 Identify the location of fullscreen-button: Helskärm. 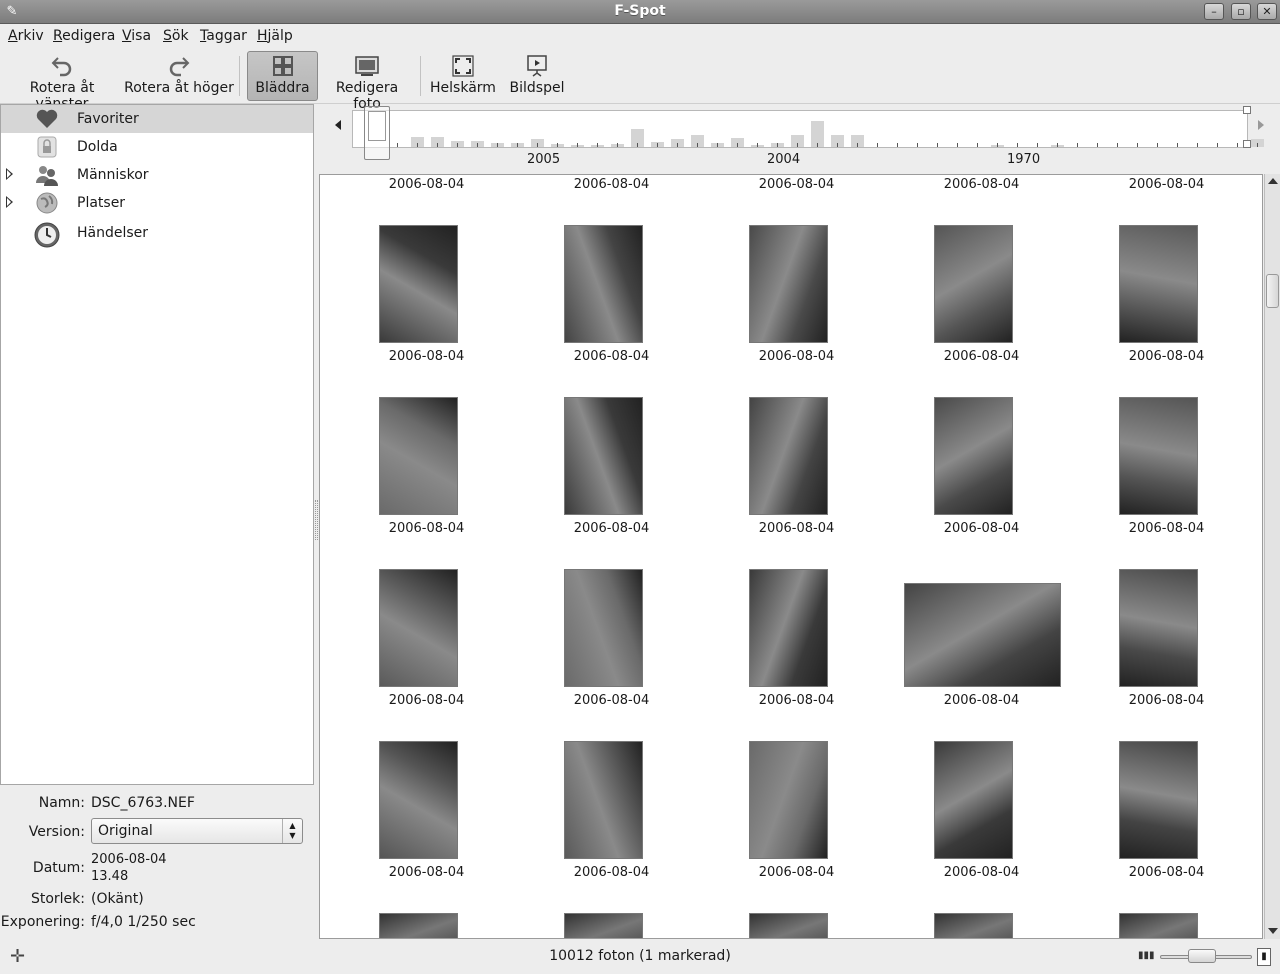
(463, 76).